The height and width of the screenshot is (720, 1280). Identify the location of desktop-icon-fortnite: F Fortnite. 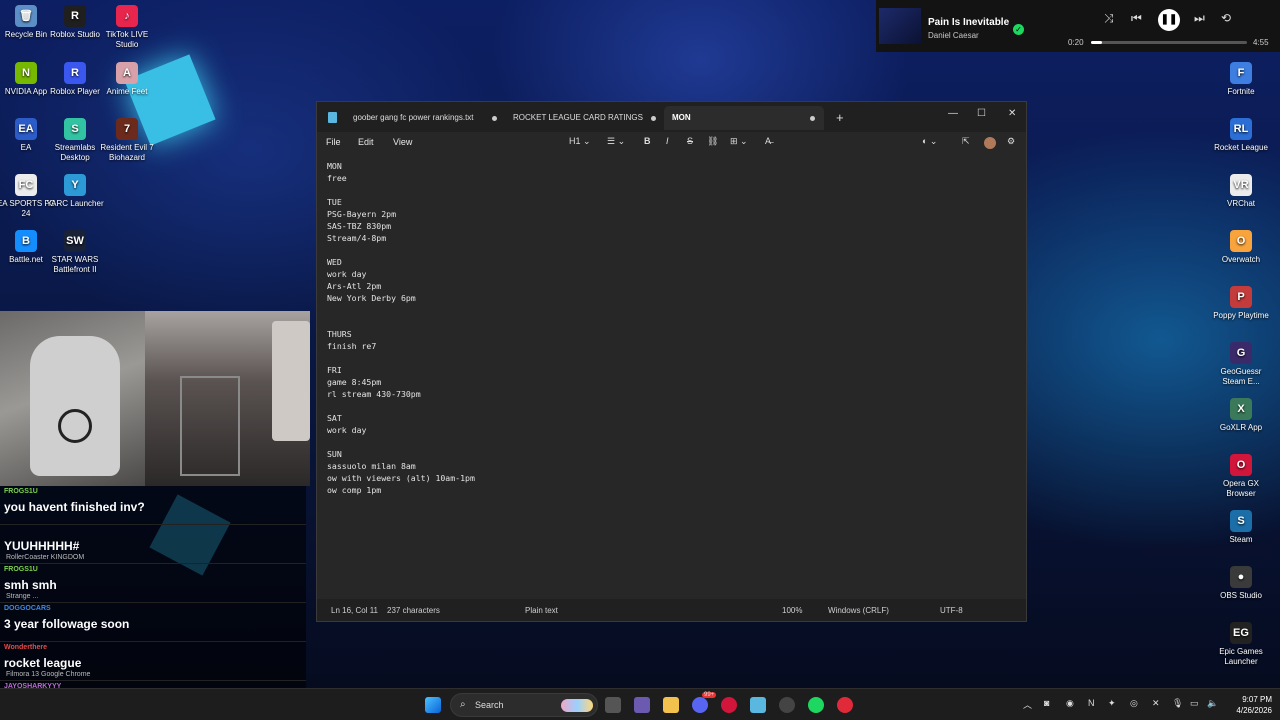
(1241, 88).